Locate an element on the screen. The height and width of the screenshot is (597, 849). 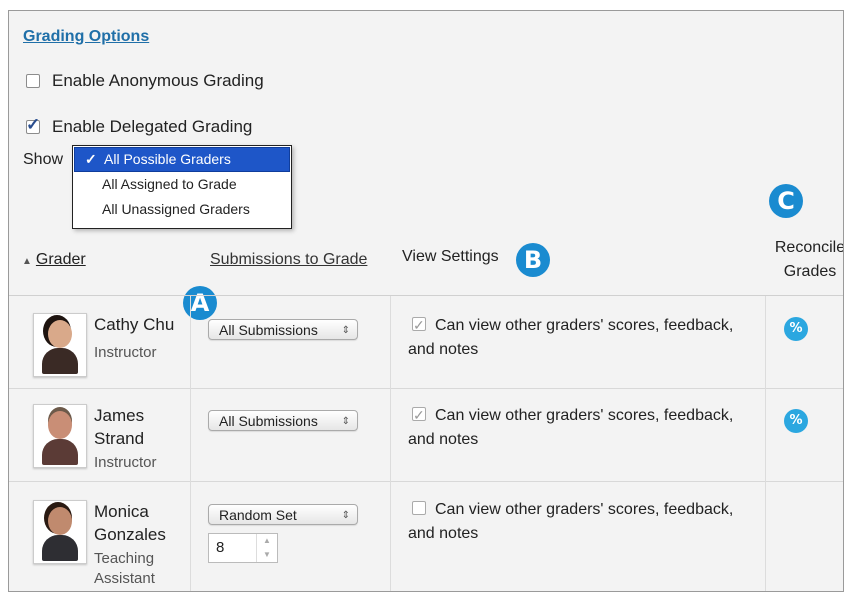
show-option-unassigned: All Unassigned Graders is located at coordinates (182, 209).